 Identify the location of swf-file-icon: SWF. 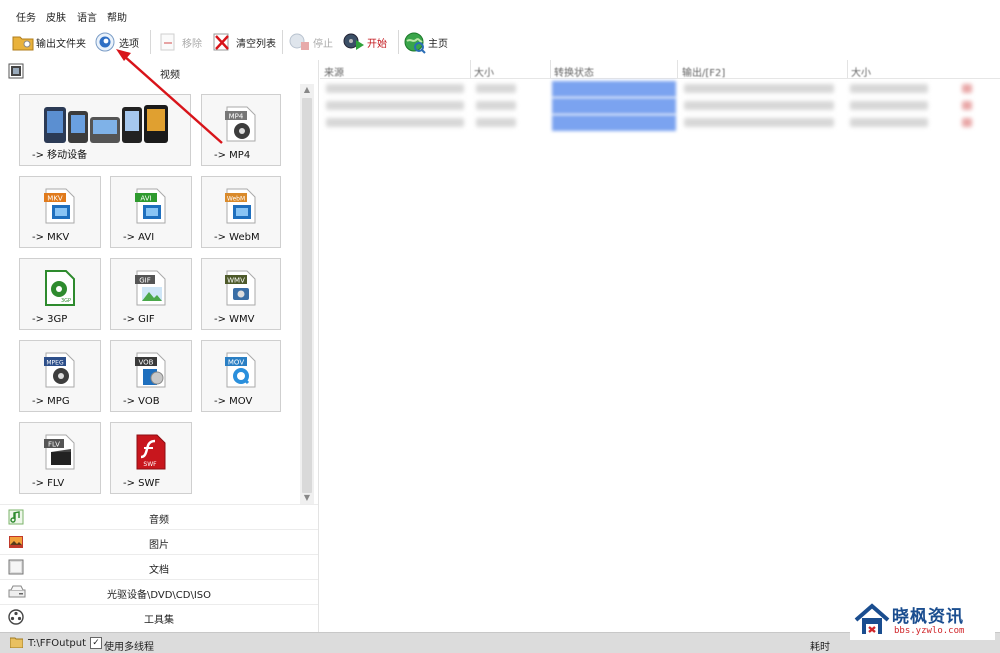
(151, 452).